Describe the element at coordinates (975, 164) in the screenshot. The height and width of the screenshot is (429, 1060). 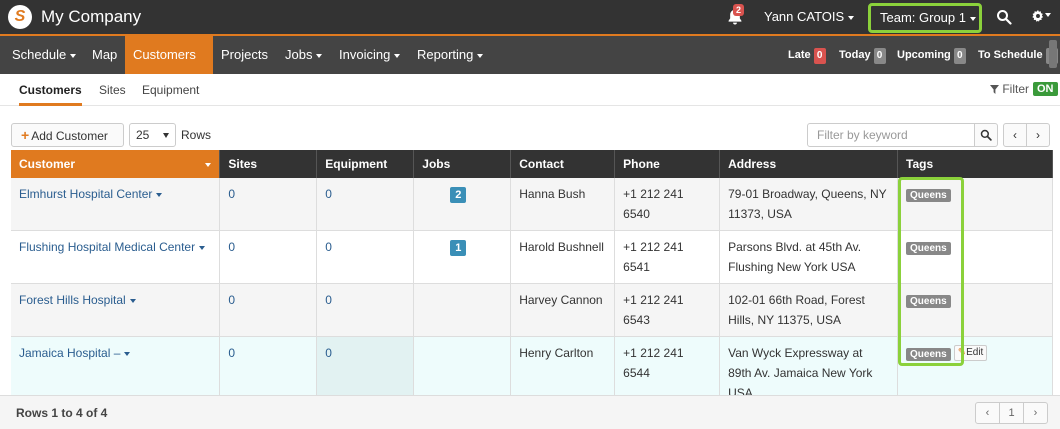
I see `column-header-tags: Tags` at that location.